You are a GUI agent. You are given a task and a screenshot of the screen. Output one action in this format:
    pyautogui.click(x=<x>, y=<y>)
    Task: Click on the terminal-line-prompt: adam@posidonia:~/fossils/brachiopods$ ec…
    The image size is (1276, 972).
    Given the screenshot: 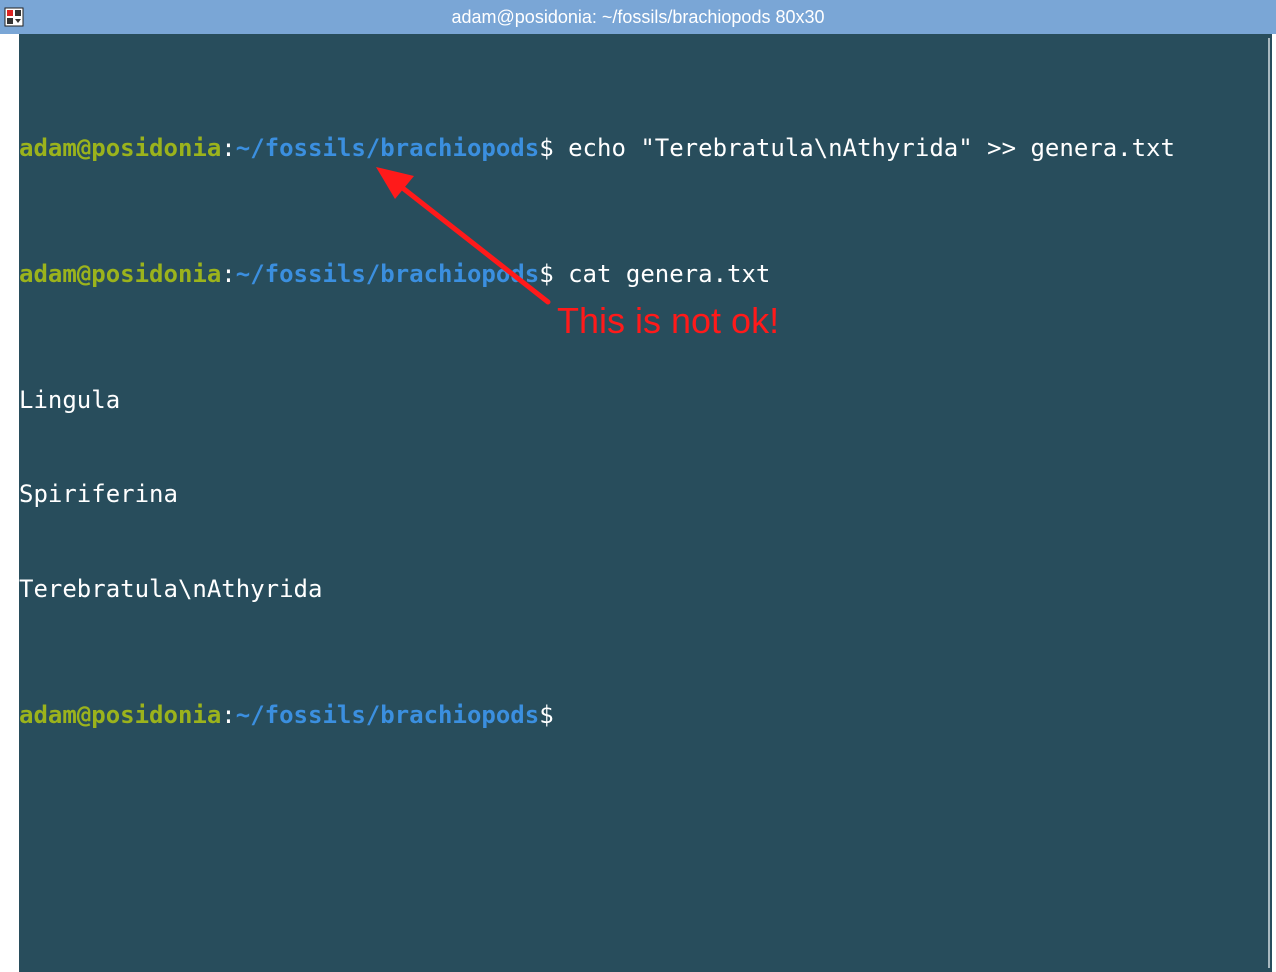 What is the action you would take?
    pyautogui.click(x=597, y=149)
    